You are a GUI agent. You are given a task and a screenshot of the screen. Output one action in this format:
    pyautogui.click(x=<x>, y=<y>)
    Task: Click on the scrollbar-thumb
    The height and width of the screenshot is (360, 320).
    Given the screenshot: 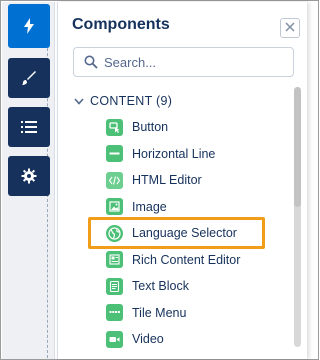 What is the action you would take?
    pyautogui.click(x=297, y=147)
    